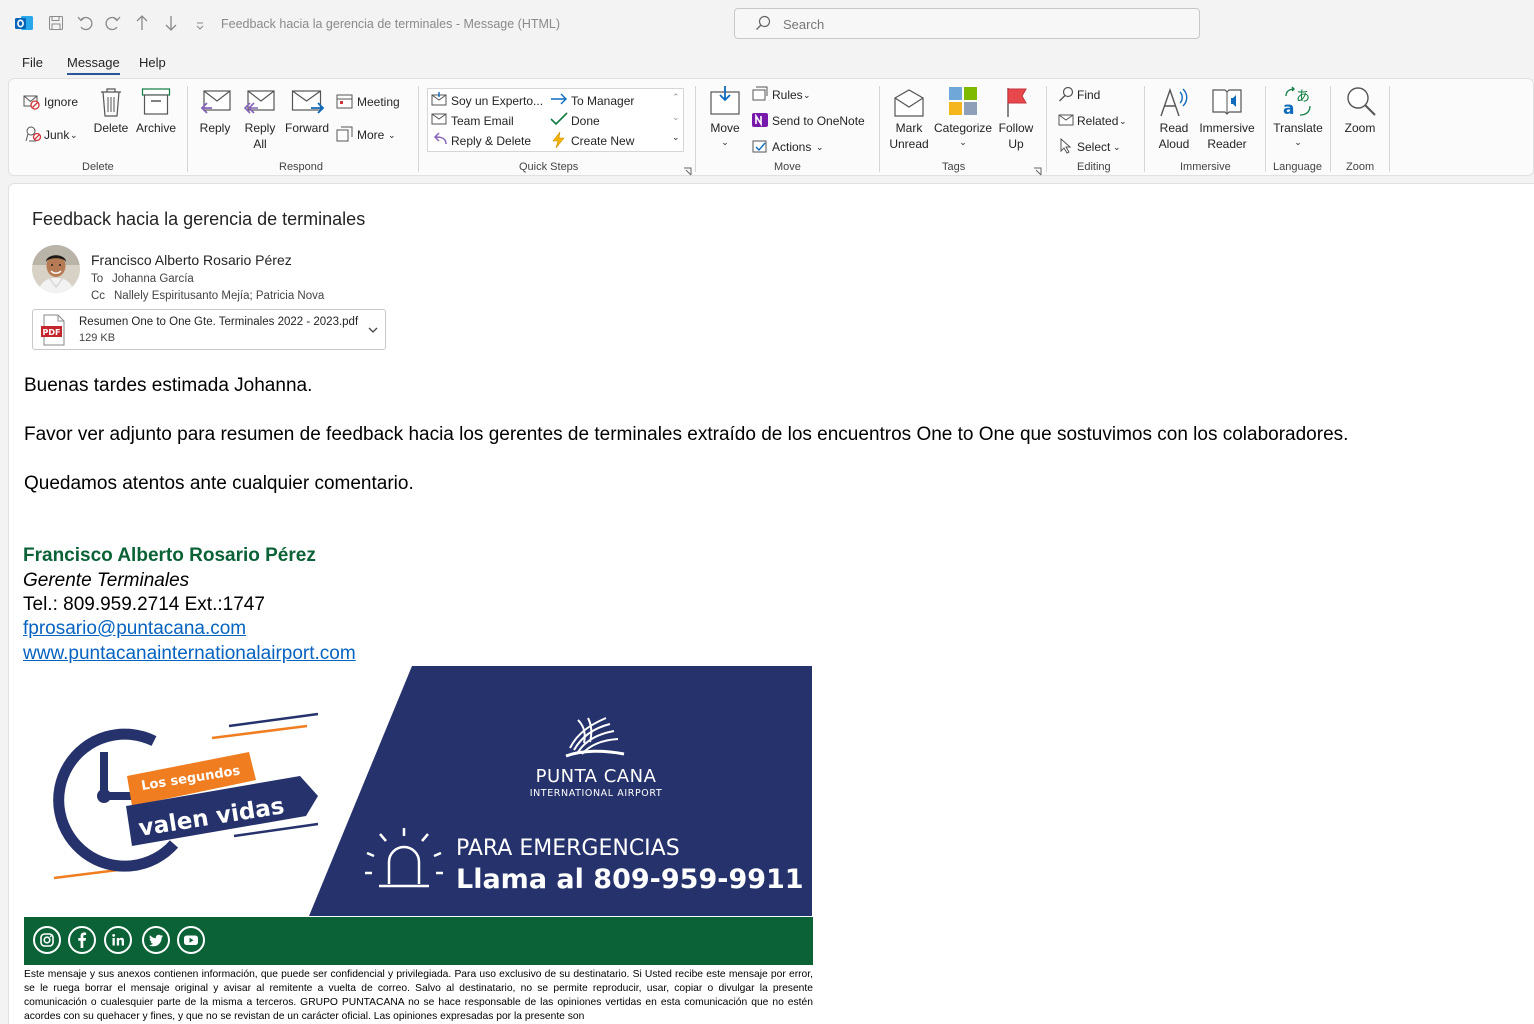 The image size is (1534, 1024). I want to click on editing-group-label: Editing, so click(1094, 167).